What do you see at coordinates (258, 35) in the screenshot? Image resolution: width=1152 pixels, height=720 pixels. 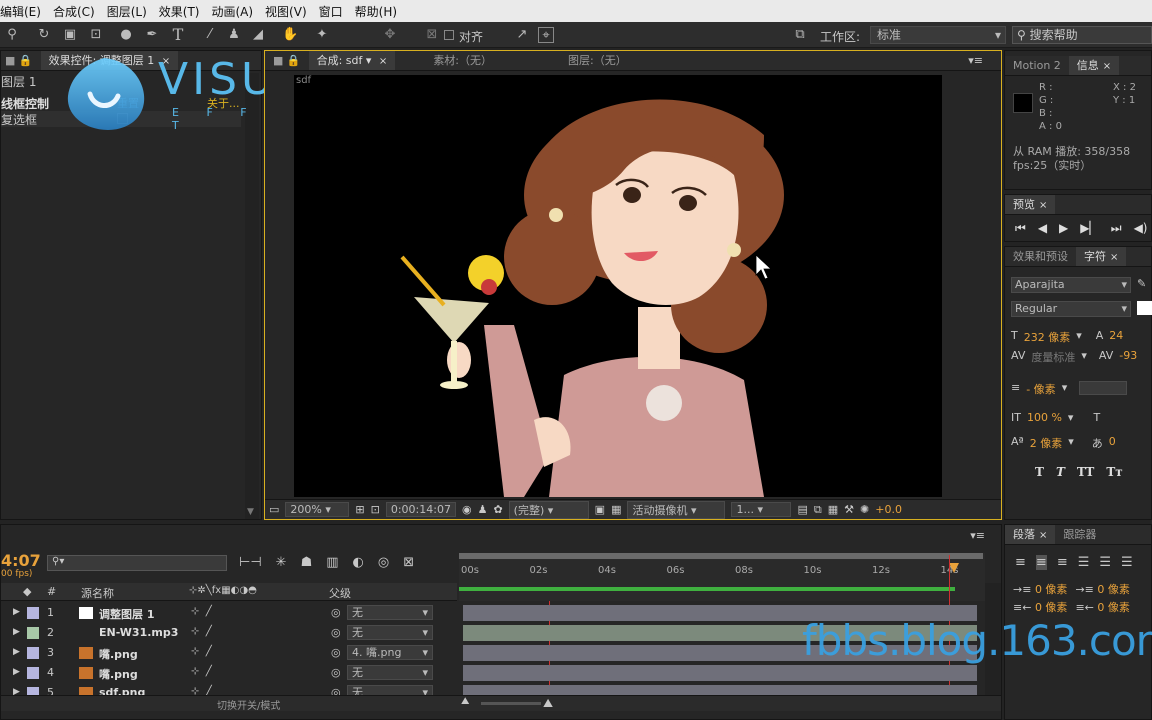 I see `eraser-tool-icon: ◢` at bounding box center [258, 35].